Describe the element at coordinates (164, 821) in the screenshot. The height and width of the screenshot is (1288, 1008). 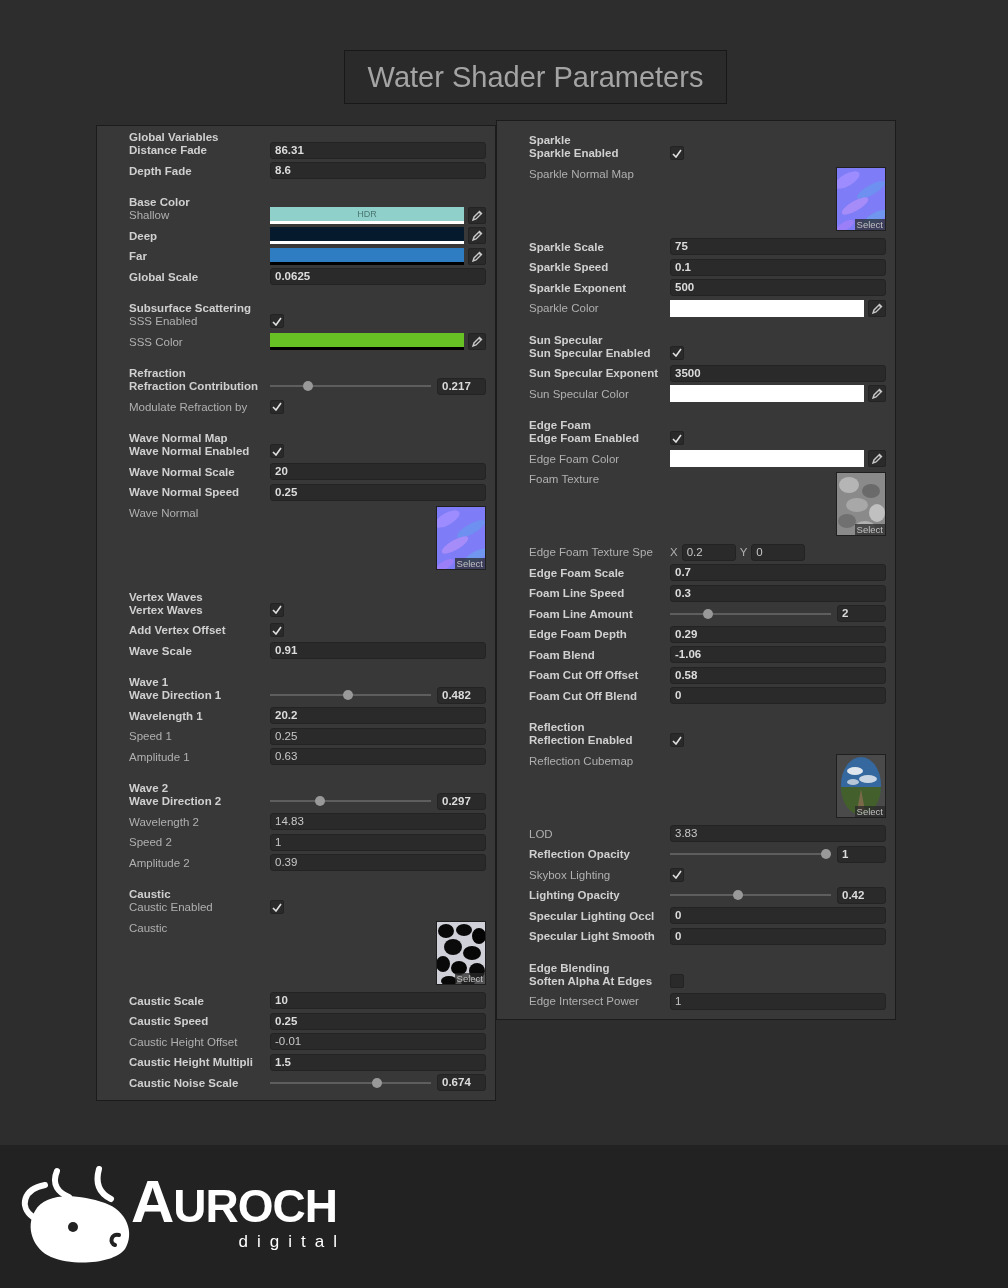
I see `property-label: Wavelength 2` at that location.